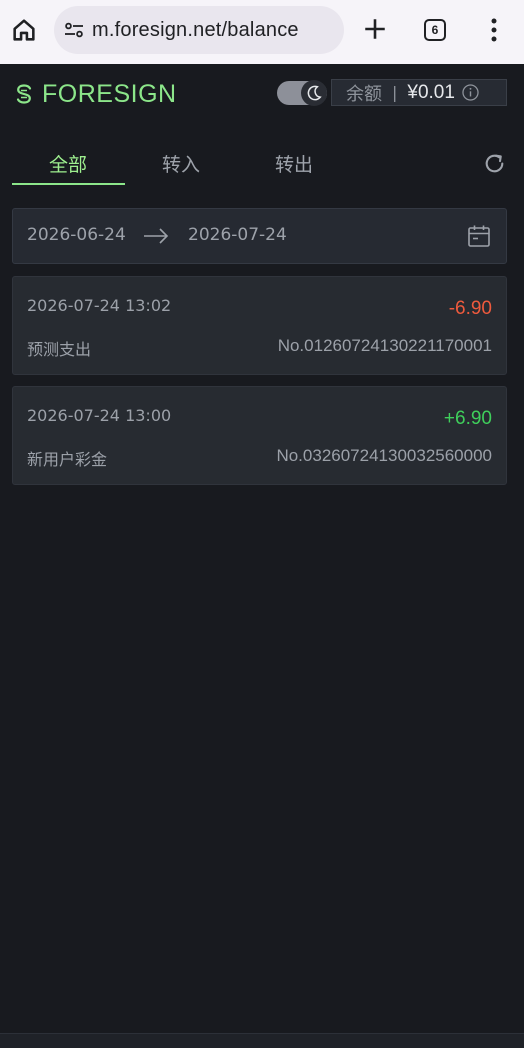 The image size is (524, 1048). I want to click on brand-logo: FORESIGN, so click(94, 94).